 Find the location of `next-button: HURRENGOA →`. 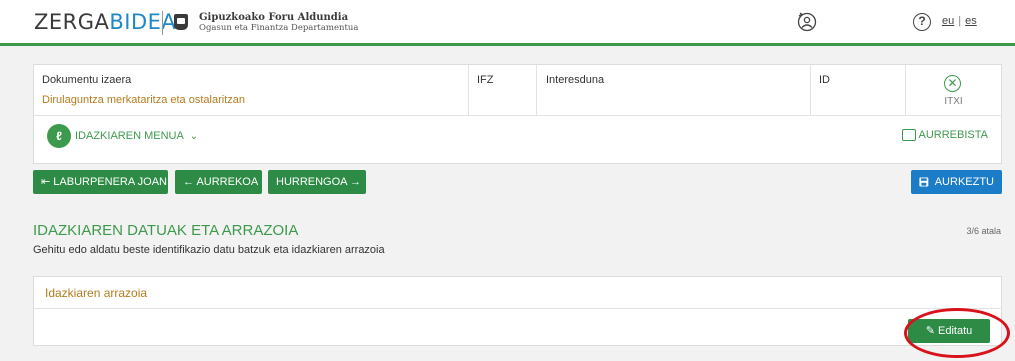

next-button: HURRENGOA → is located at coordinates (317, 182).